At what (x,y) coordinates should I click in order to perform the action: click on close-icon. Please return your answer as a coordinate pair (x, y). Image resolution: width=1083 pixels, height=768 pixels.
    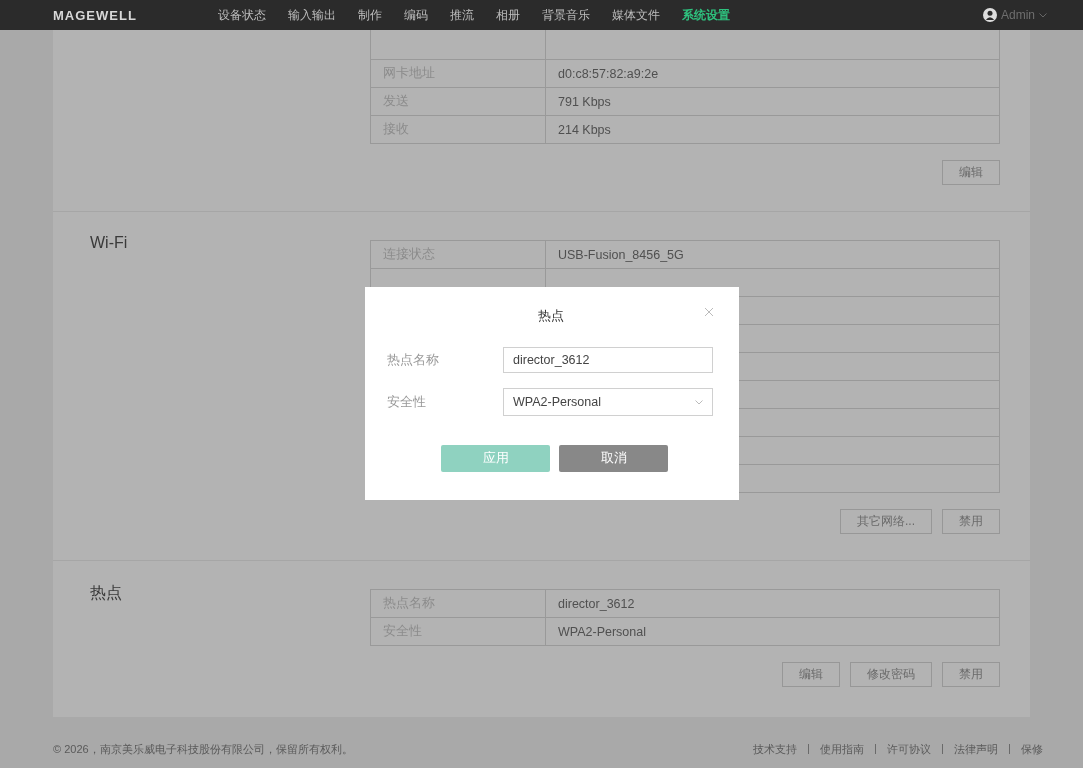
    Looking at the image, I should click on (709, 312).